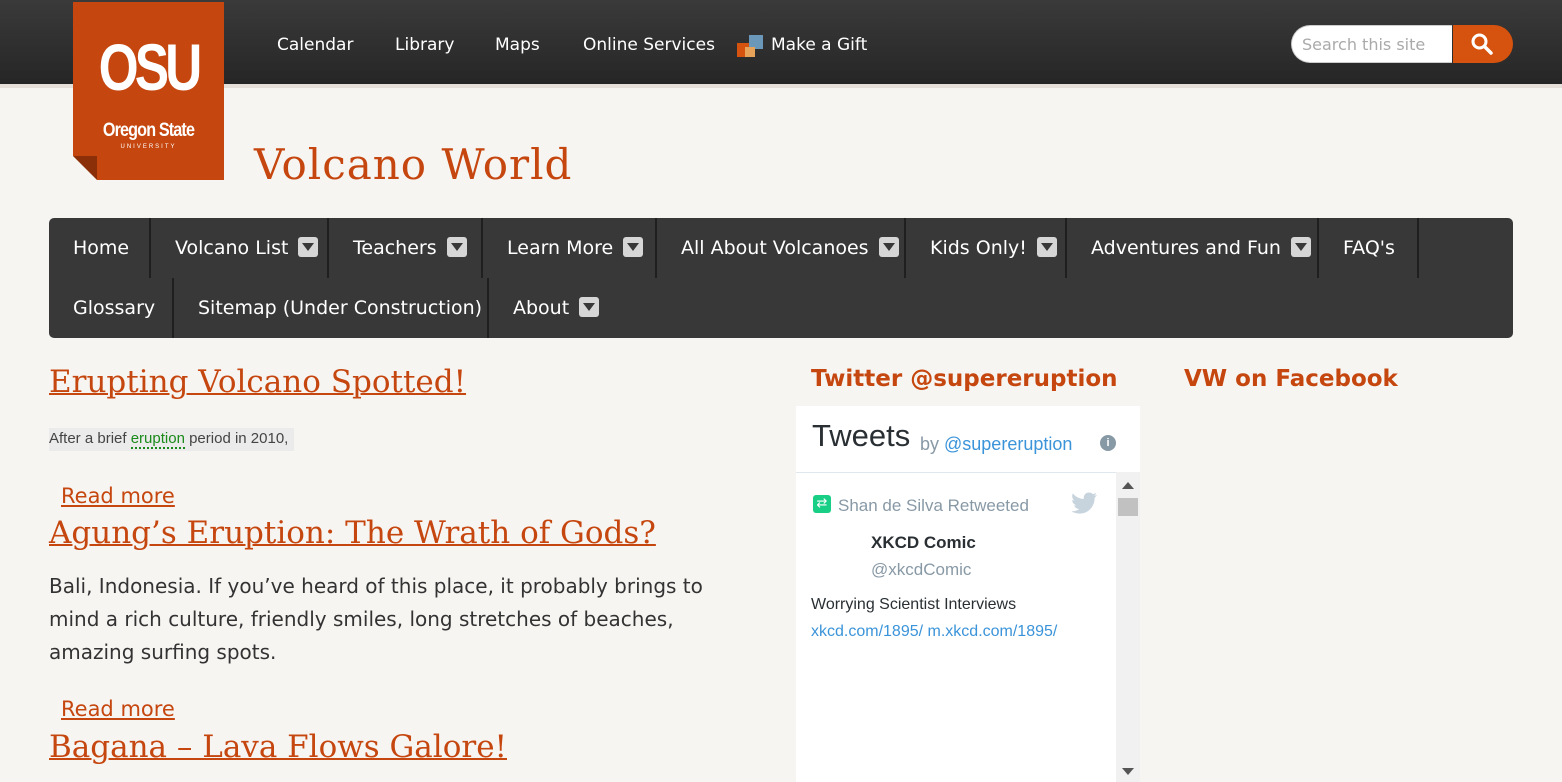 This screenshot has width=1562, height=782. I want to click on nav-item-sitemap: Sitemap (Under Construction), so click(331, 308).